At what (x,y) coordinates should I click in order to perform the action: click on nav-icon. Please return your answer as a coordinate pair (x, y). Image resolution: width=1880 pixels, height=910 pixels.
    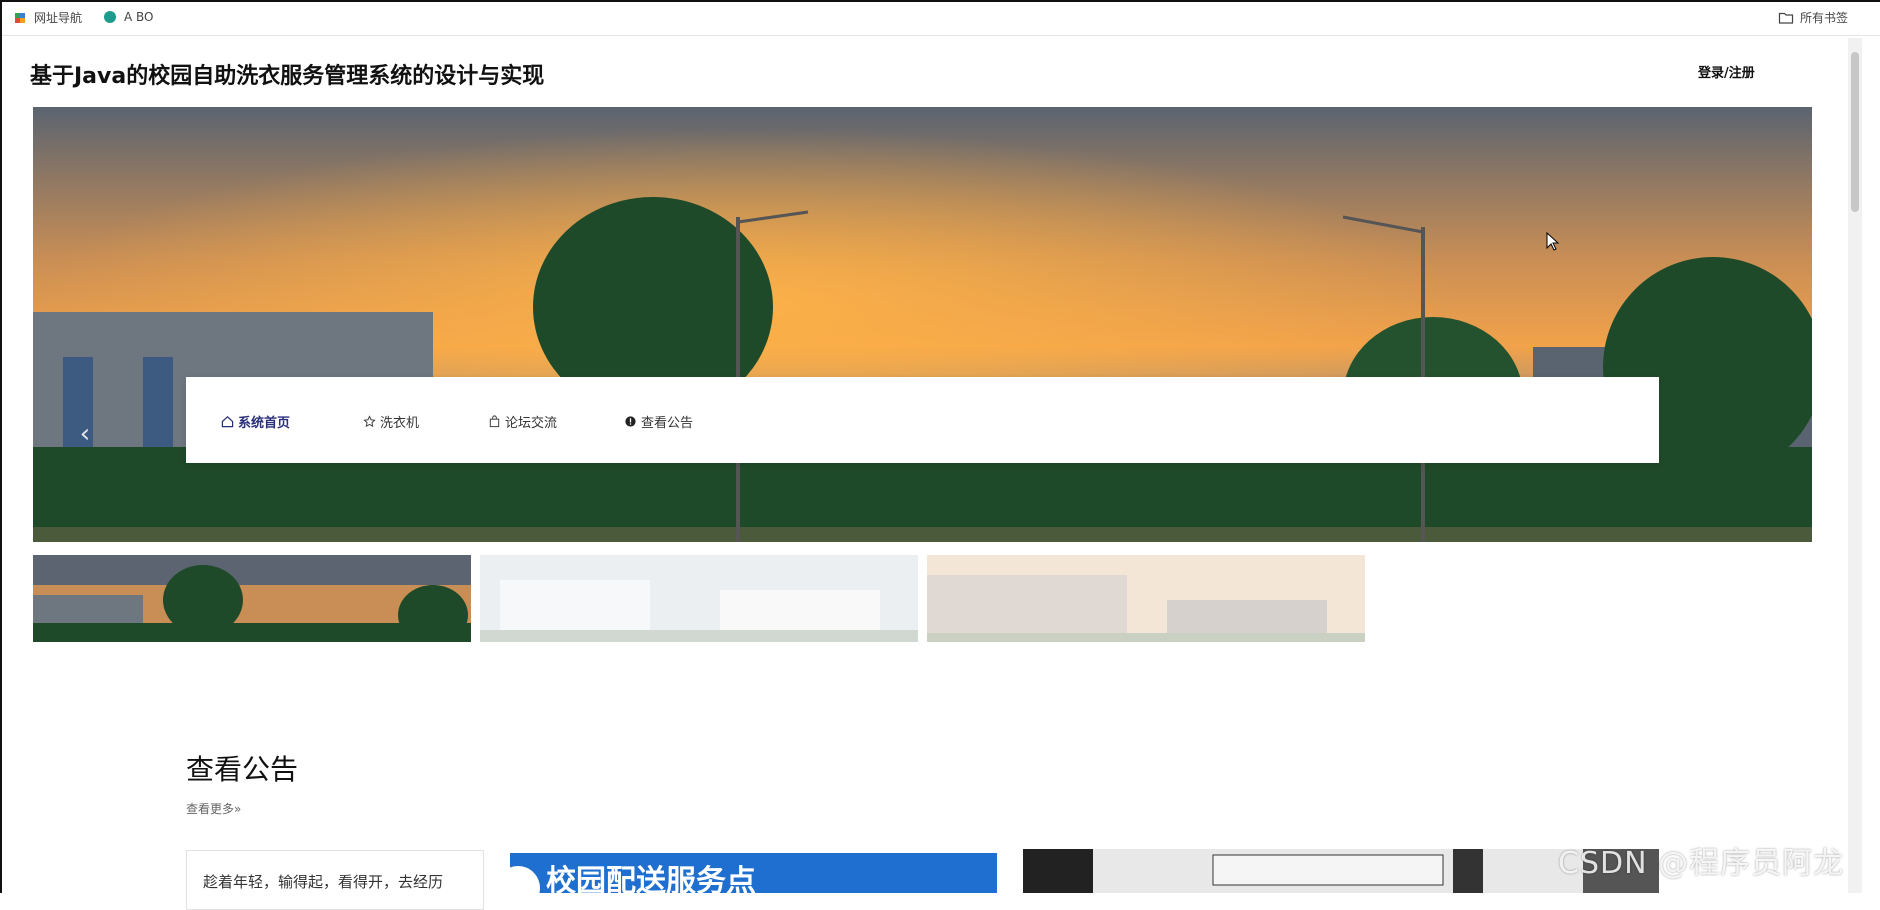
    Looking at the image, I should click on (20, 18).